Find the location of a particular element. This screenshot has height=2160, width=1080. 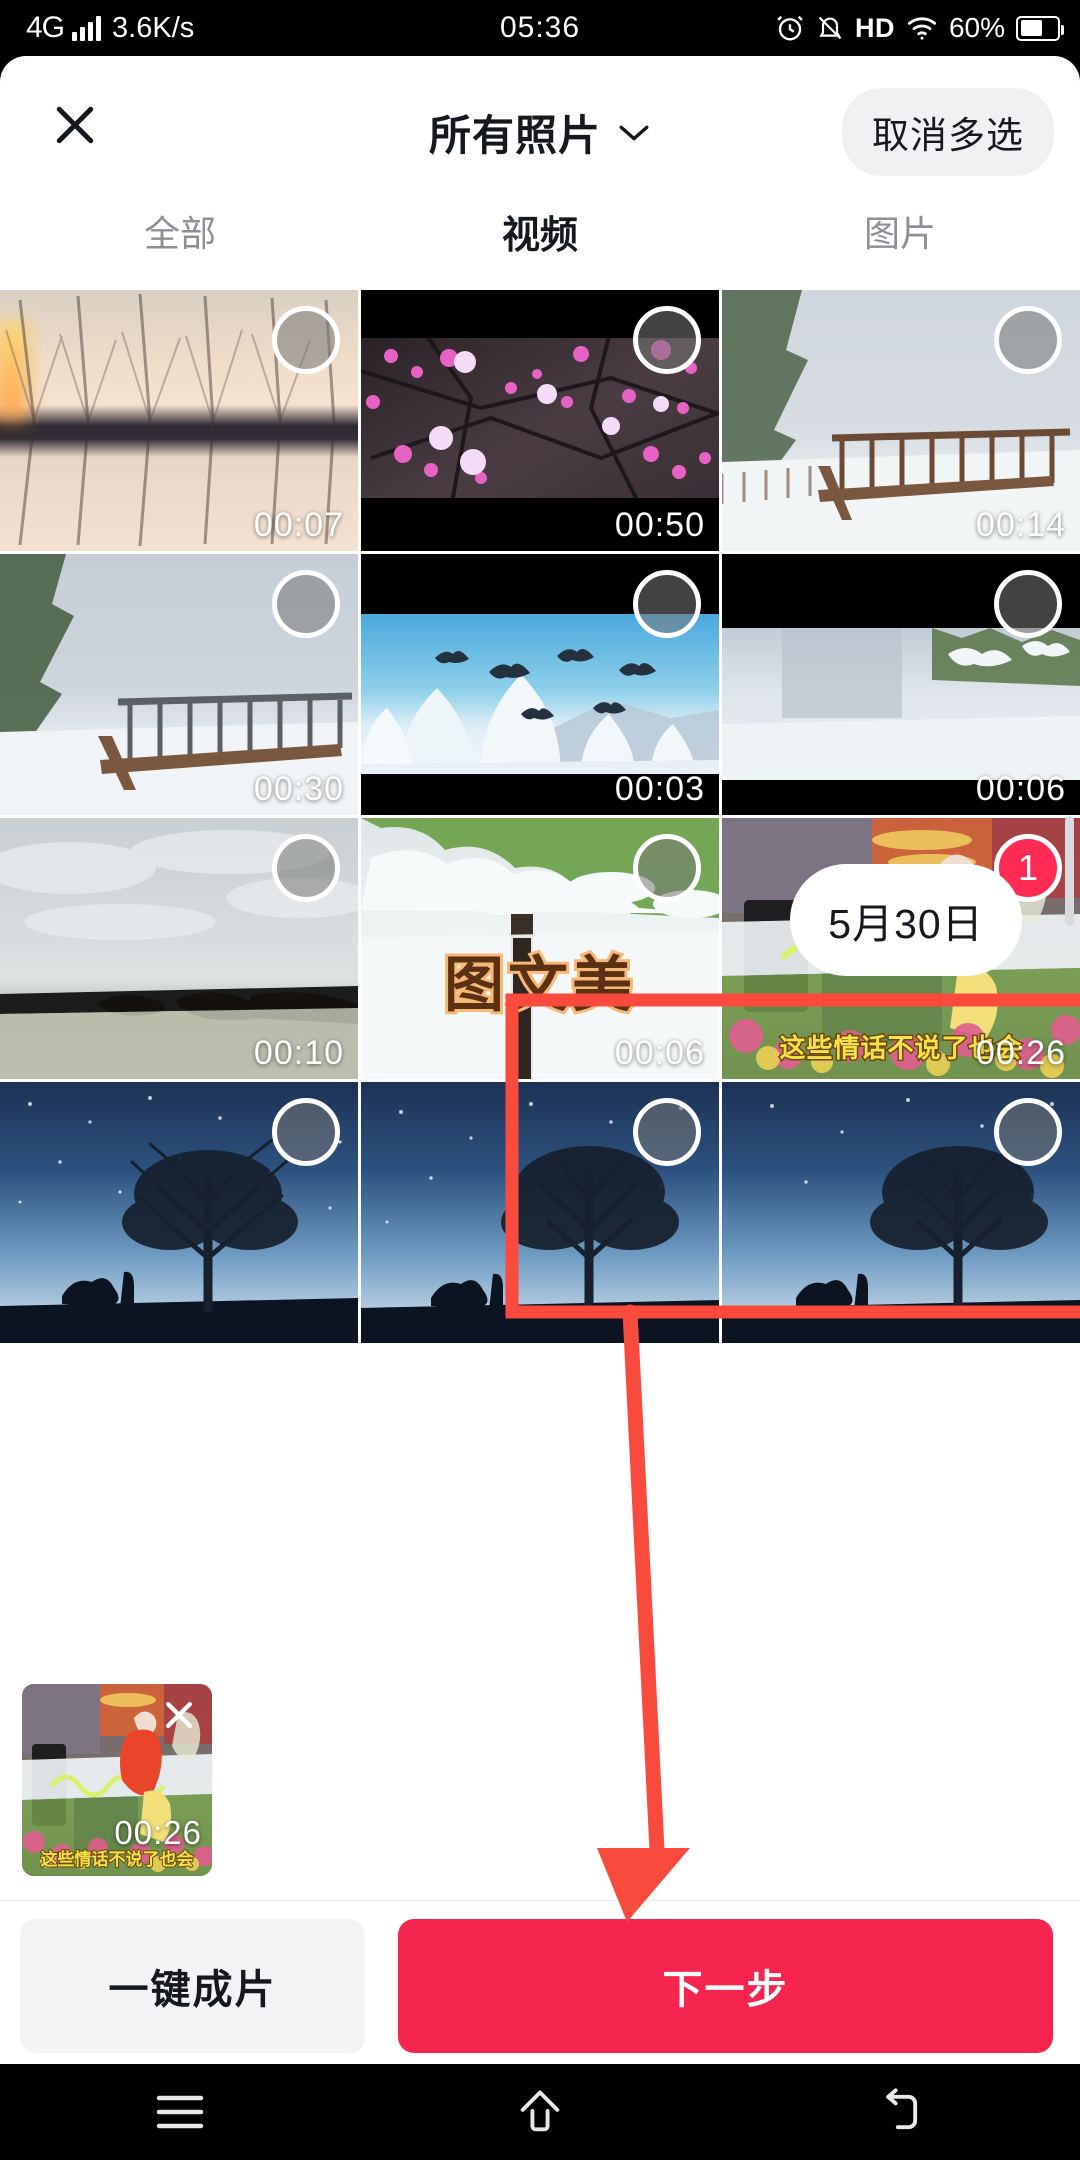

header-bar: 所有照片 取消多选 is located at coordinates (540, 121).